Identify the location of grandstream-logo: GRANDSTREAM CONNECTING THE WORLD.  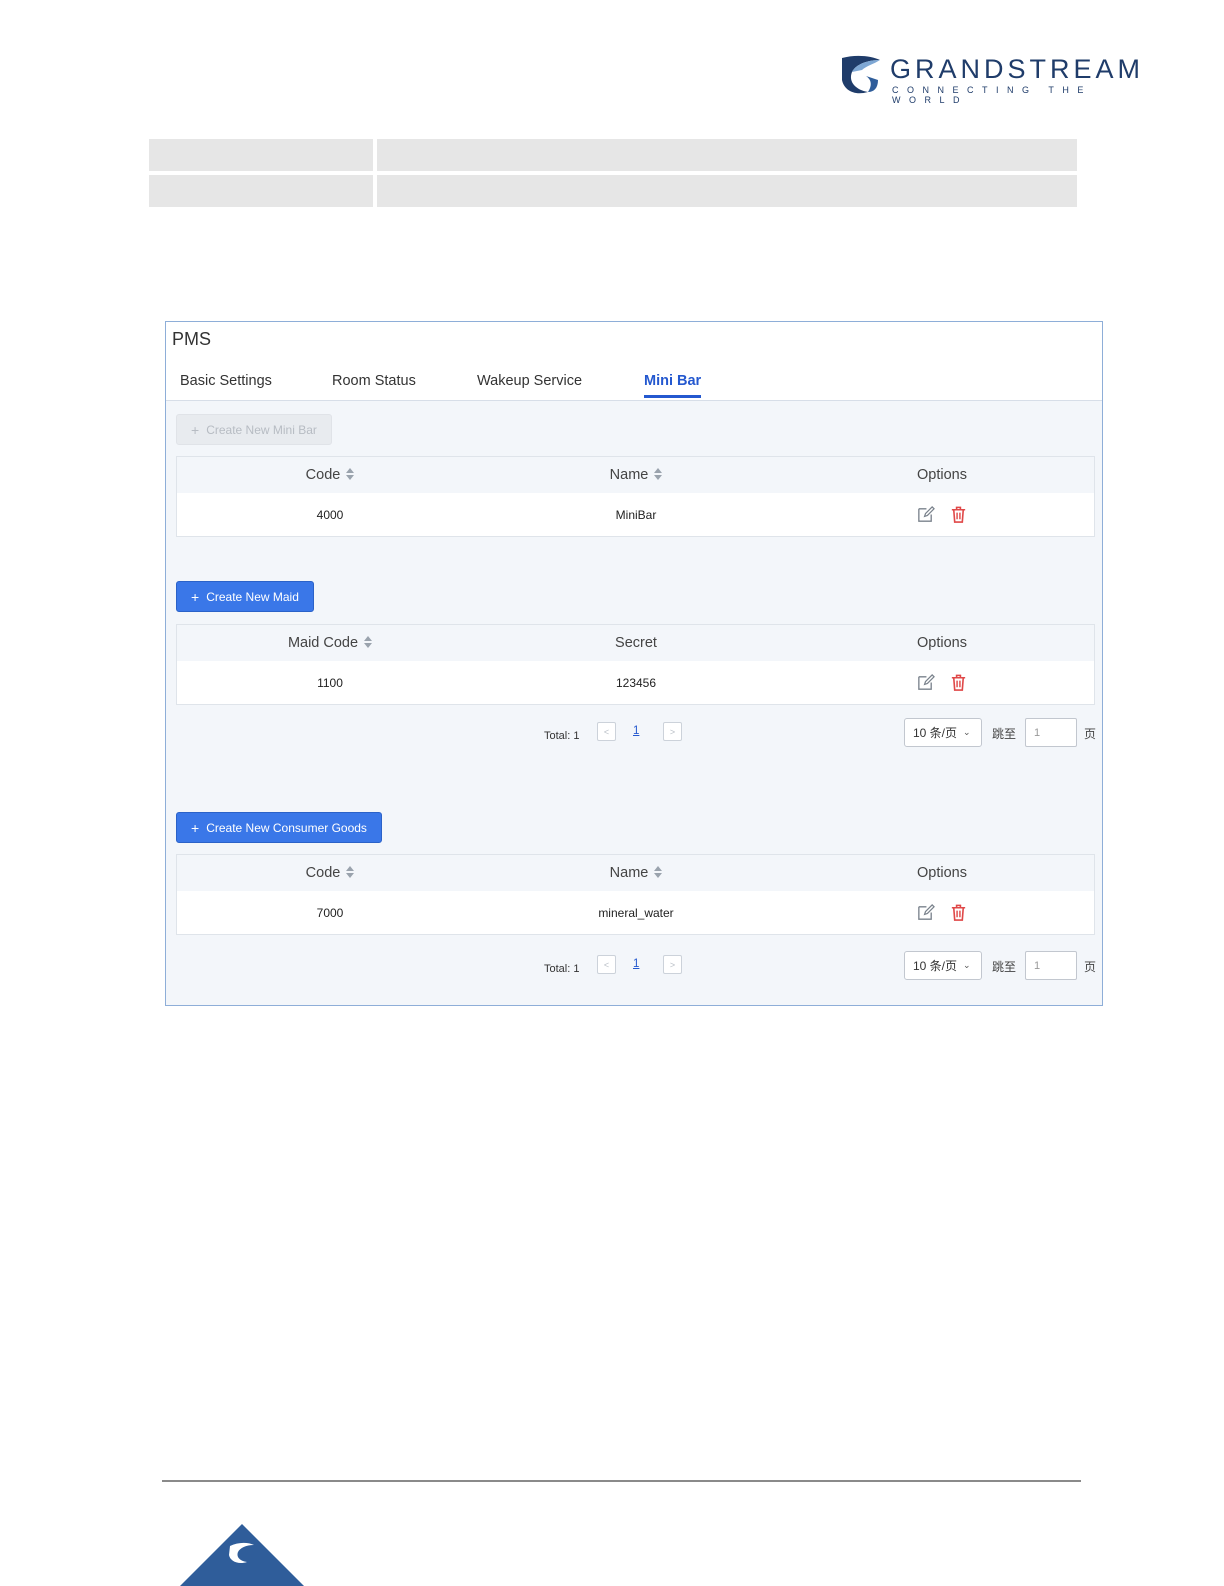
(1003, 78).